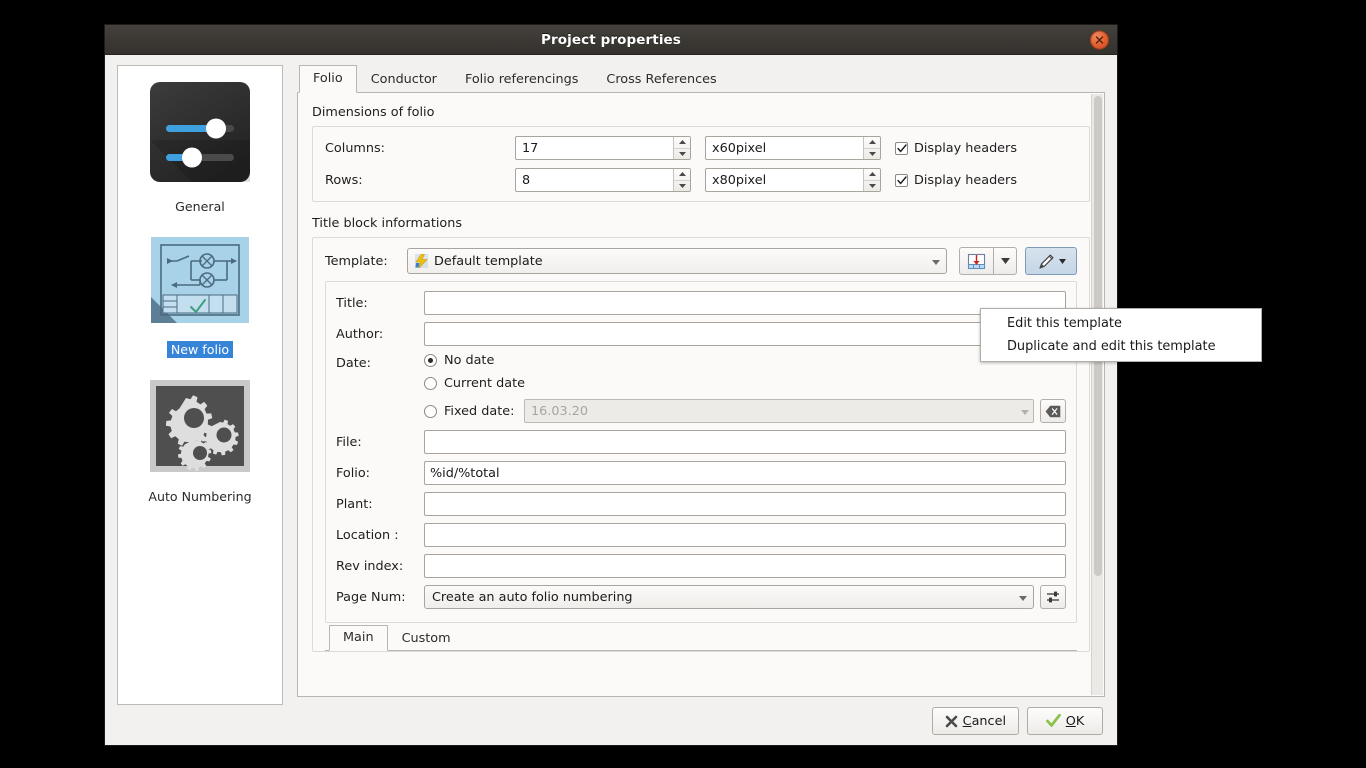 The height and width of the screenshot is (768, 1366). I want to click on file-field-row: File:, so click(701, 442).